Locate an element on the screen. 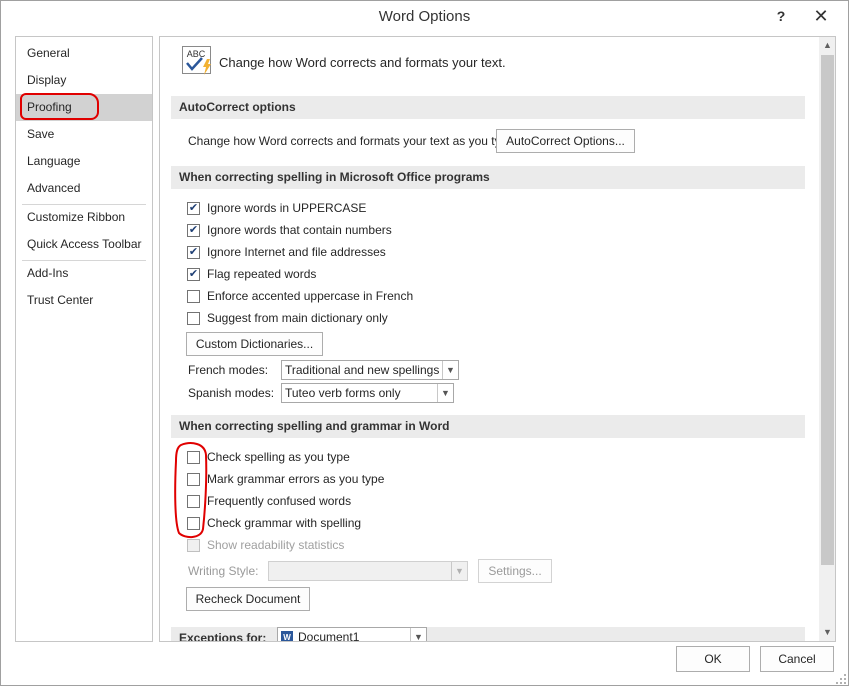 This screenshot has width=849, height=686. spanish-modes-label: Spanish modes: is located at coordinates (231, 393).